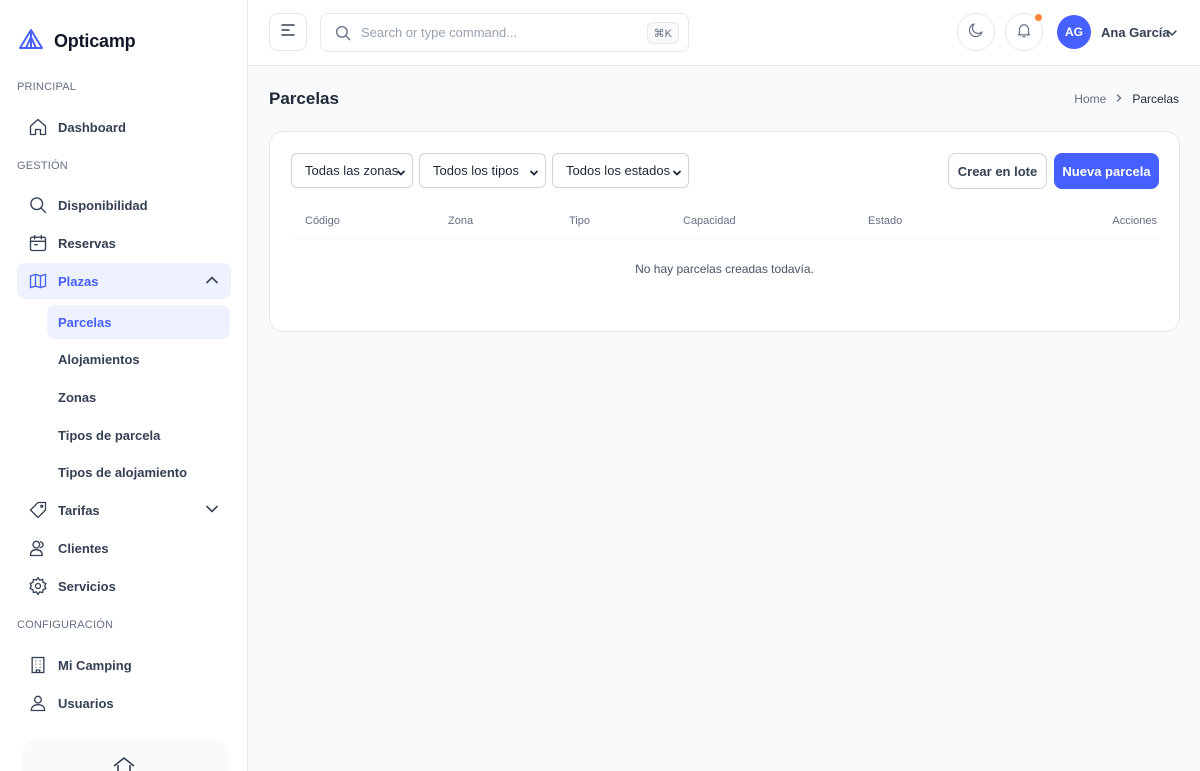  Describe the element at coordinates (95, 41) in the screenshot. I see `app-name: Opticamp` at that location.